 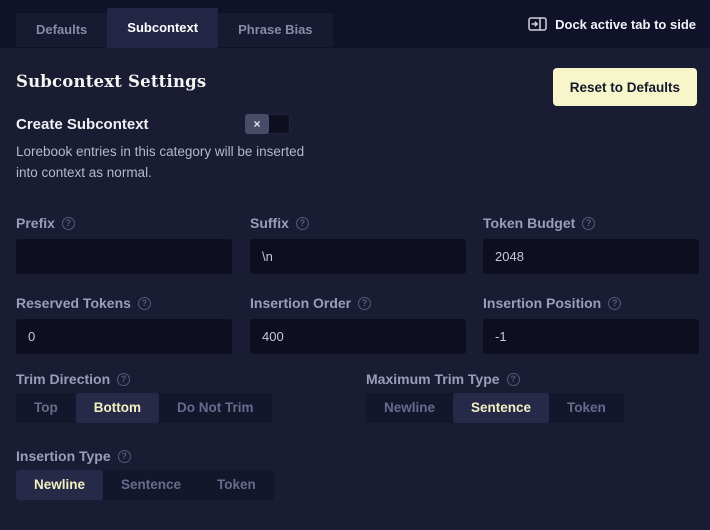 What do you see at coordinates (215, 408) in the screenshot?
I see `trim-do-not-trim-button: Do Not Trim` at bounding box center [215, 408].